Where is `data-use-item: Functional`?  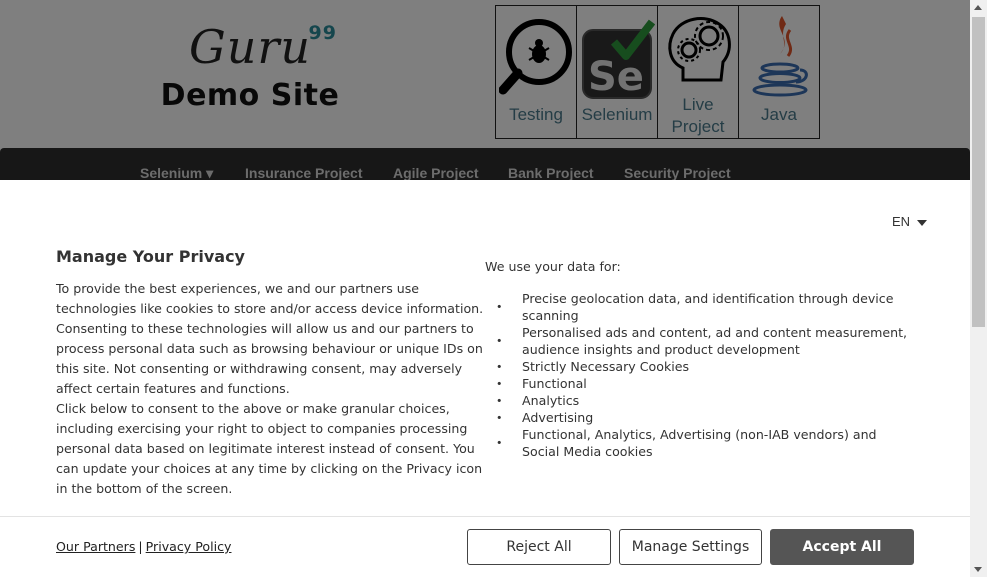
data-use-item: Functional is located at coordinates (706, 383).